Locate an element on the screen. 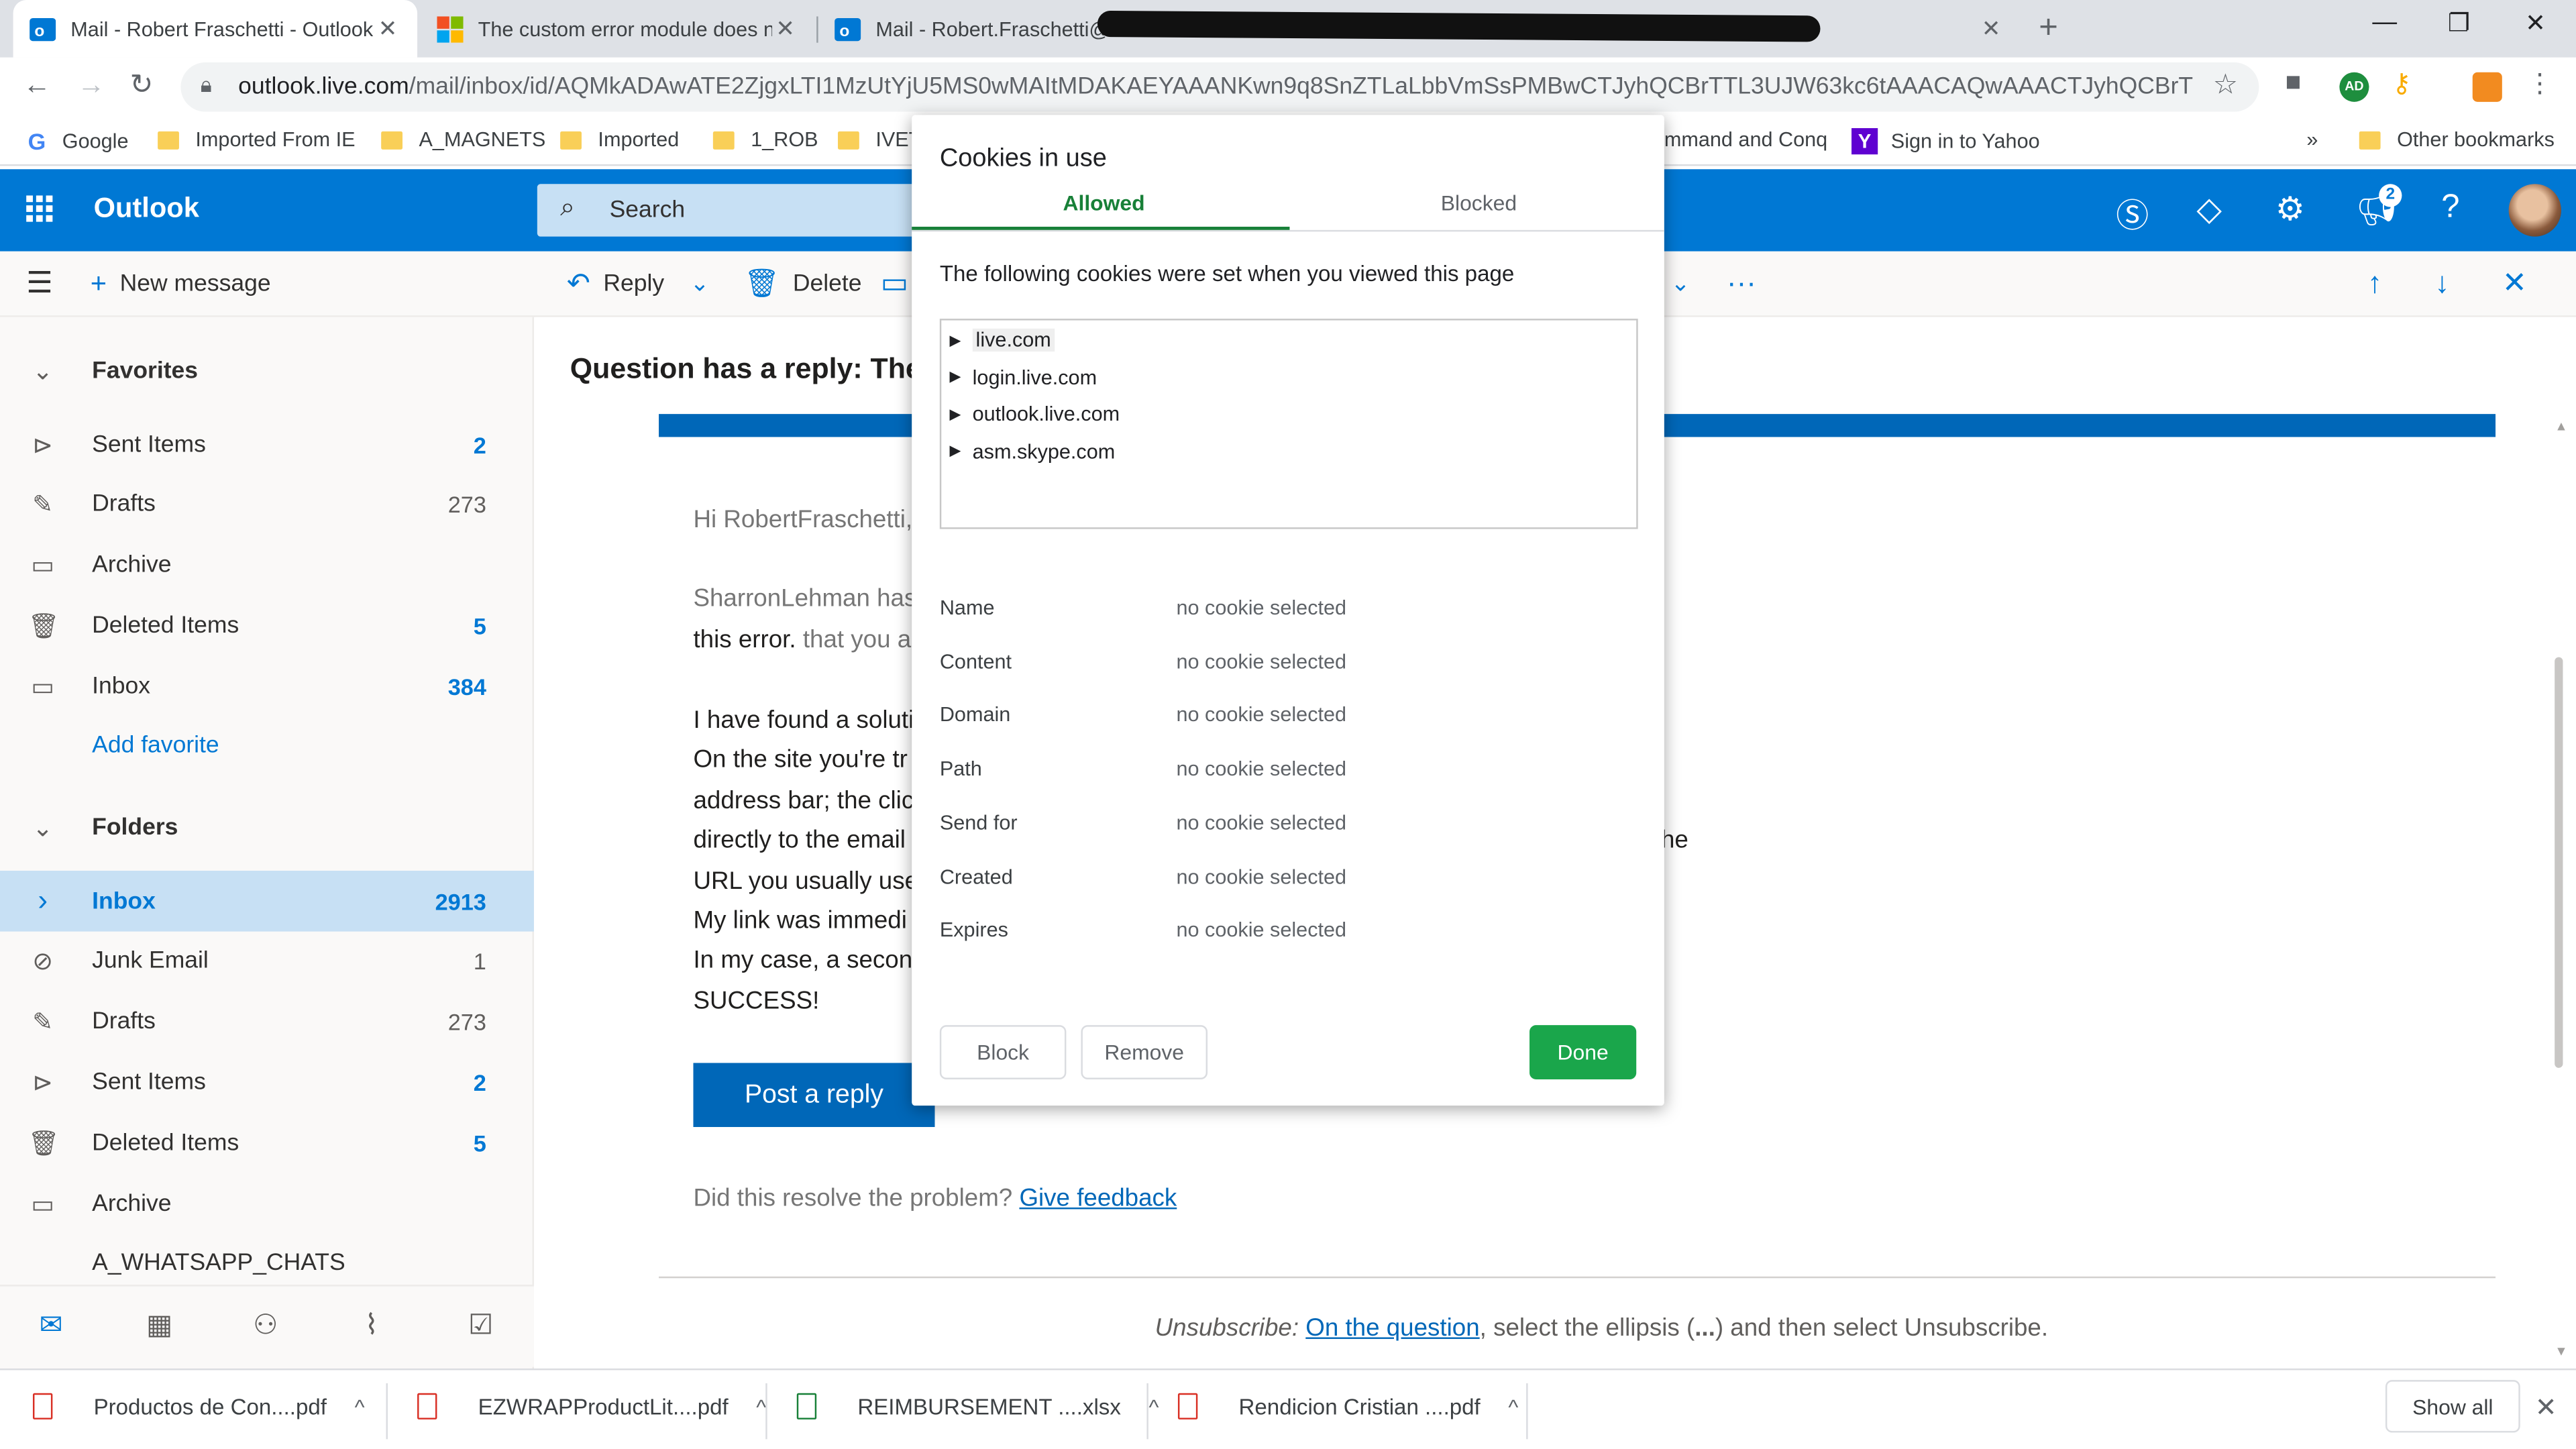 The height and width of the screenshot is (1449, 2576). add-favorite-link: Add favorite is located at coordinates (267, 744).